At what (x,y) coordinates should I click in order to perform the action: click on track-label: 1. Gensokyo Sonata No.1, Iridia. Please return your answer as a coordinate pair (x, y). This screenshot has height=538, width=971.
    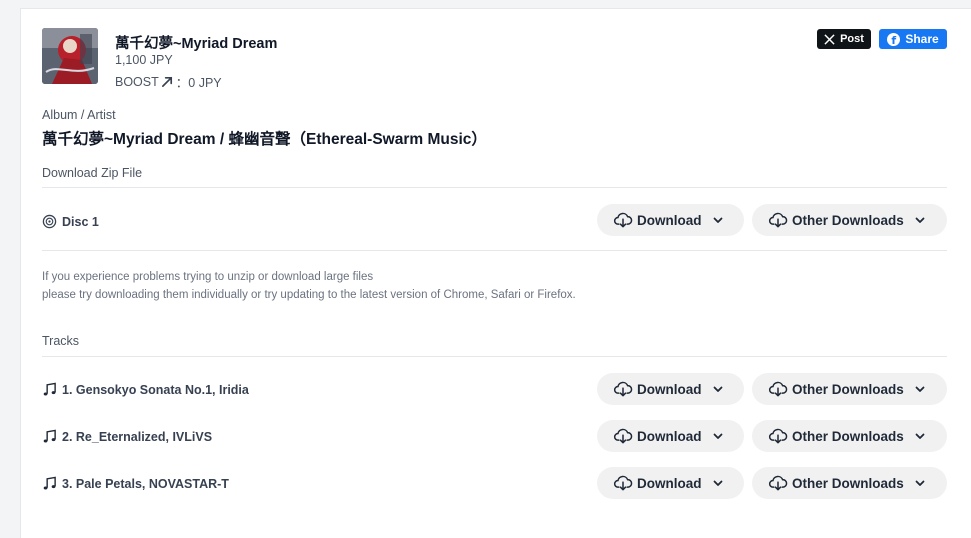
    Looking at the image, I should click on (145, 389).